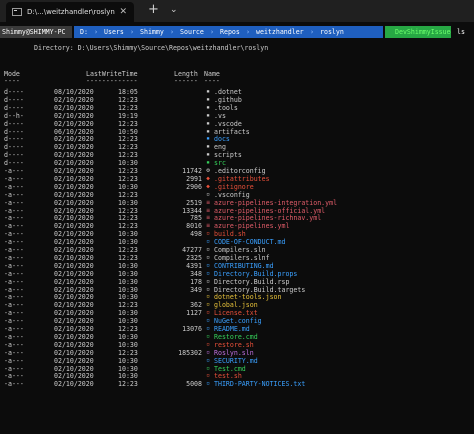 The image size is (474, 434). What do you see at coordinates (232, 194) in the screenshot?
I see `entry-name: .vsconfig` at bounding box center [232, 194].